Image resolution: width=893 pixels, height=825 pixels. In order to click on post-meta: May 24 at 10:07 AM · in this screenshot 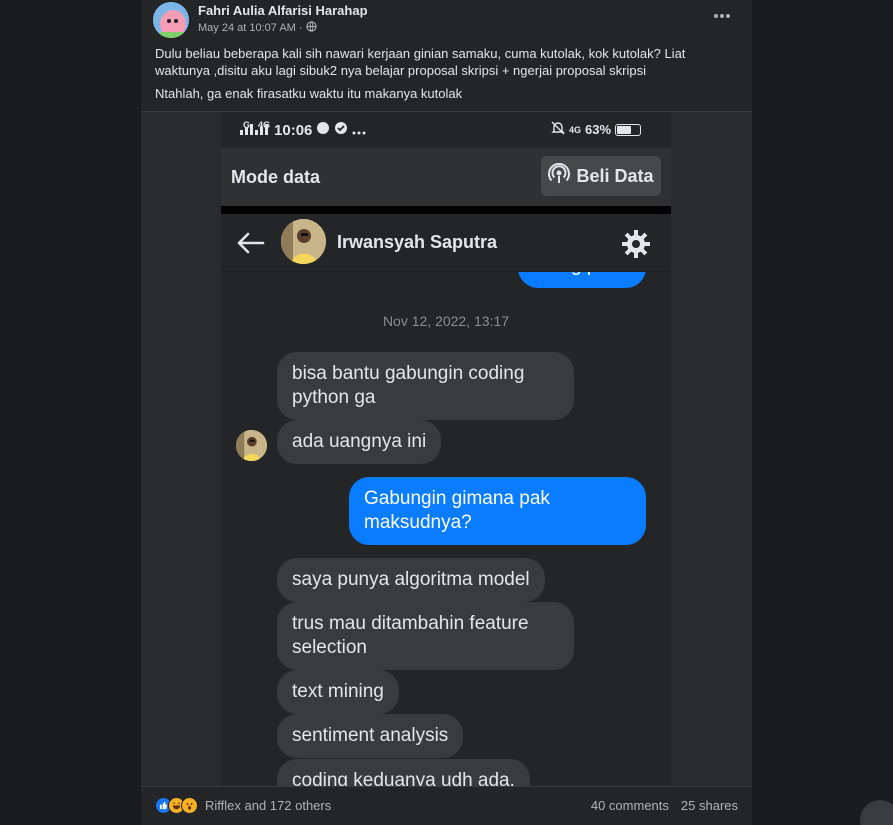, I will do `click(257, 28)`.